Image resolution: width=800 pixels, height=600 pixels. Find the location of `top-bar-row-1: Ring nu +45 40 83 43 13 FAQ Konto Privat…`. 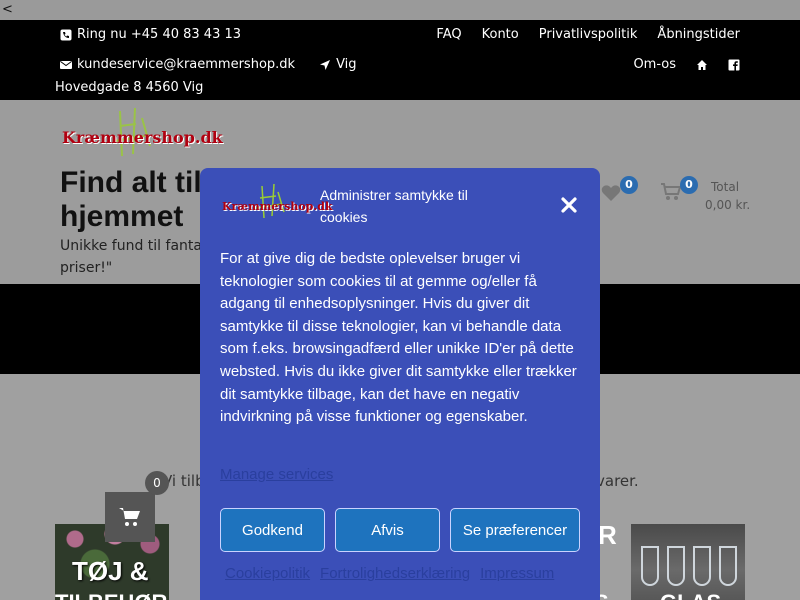

top-bar-row-1: Ring nu +45 40 83 43 13 FAQ Konto Privat… is located at coordinates (400, 34).